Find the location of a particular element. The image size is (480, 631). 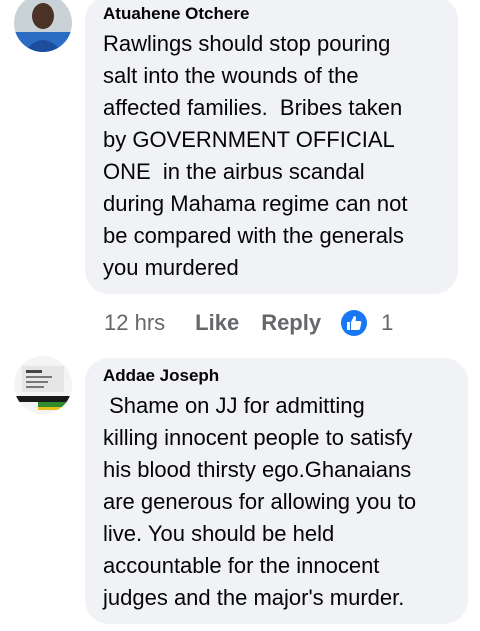

comment-author: Atuahene Otchere is located at coordinates (272, 14).